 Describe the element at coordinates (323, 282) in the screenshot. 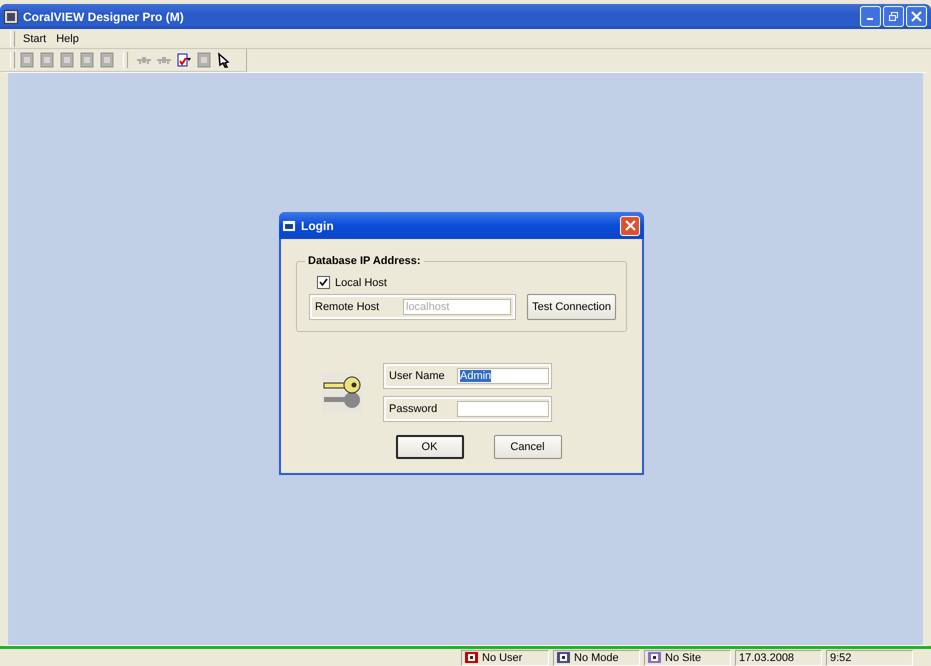

I see `check-icon` at that location.